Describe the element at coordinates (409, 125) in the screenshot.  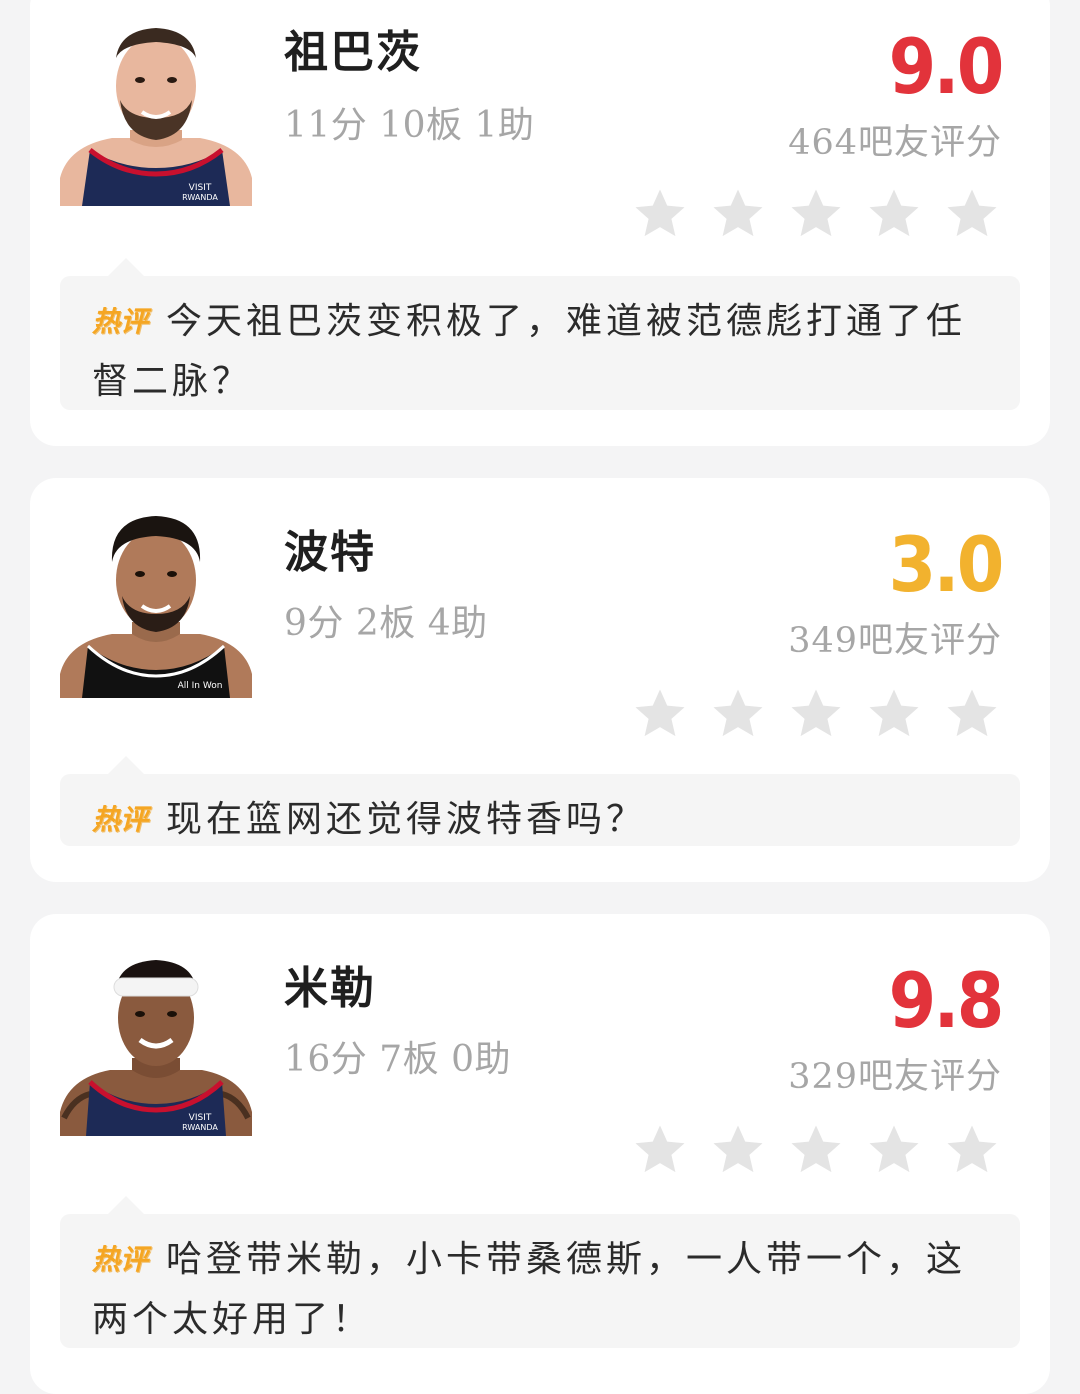
I see `player-stats: 11分 10板 1助` at that location.